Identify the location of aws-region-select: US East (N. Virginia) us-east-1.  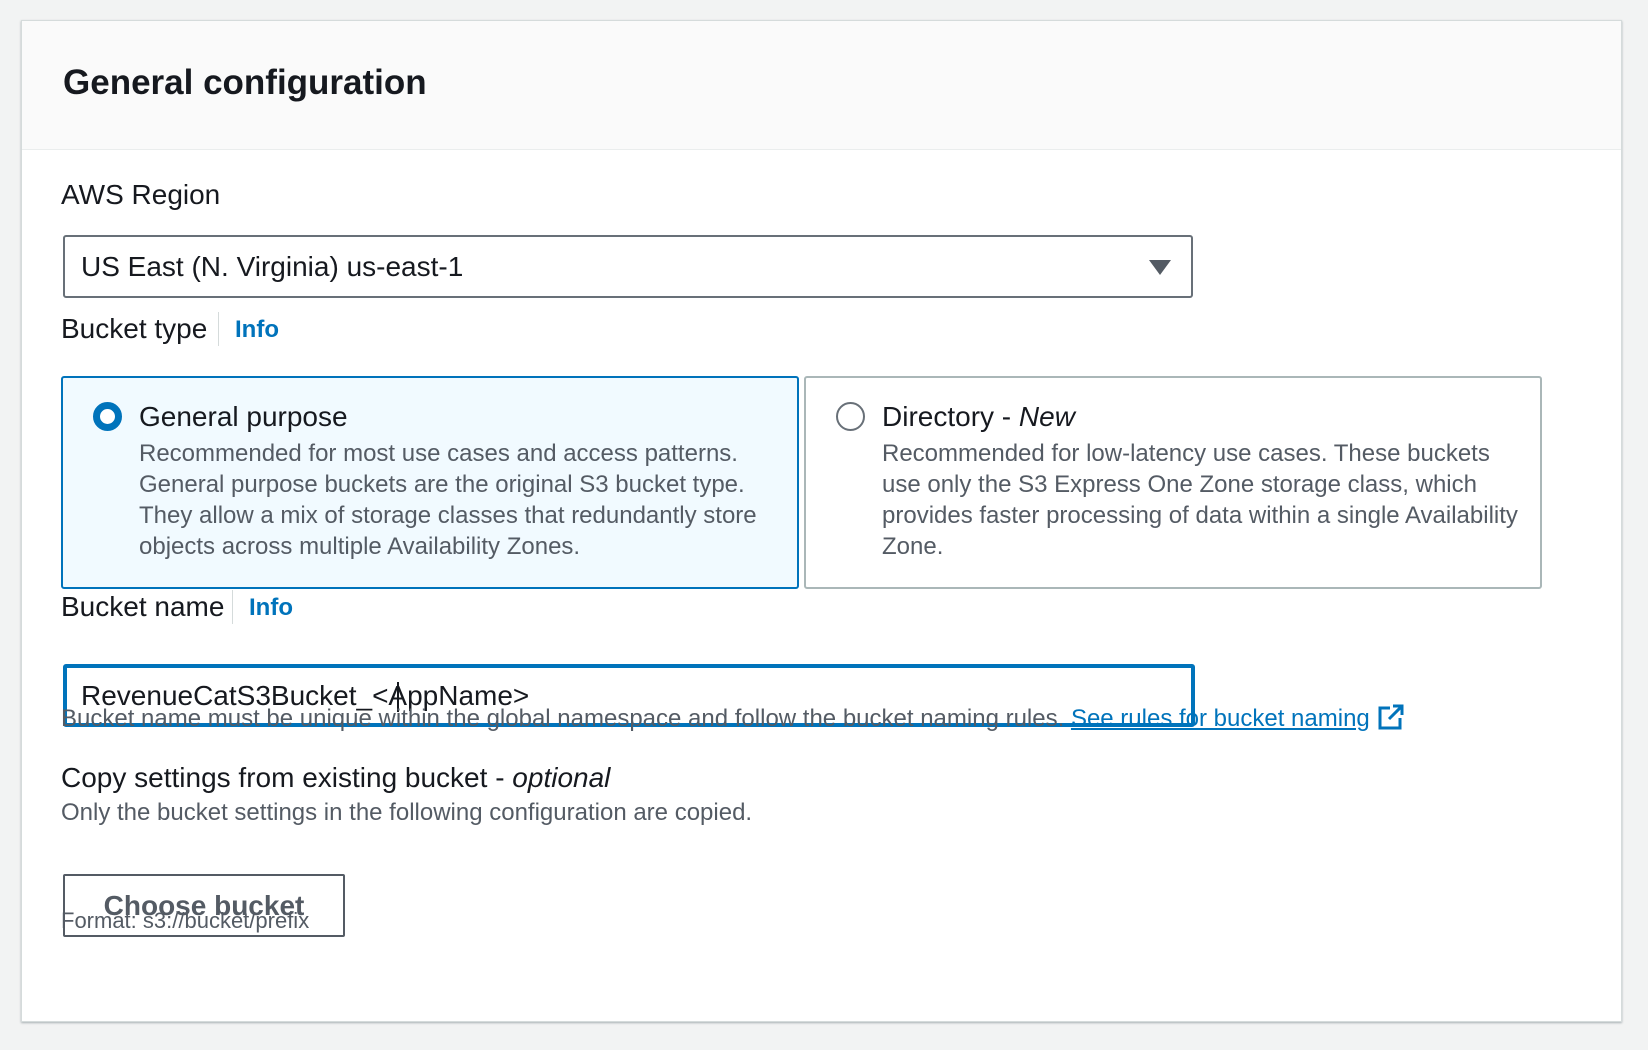
(628, 266).